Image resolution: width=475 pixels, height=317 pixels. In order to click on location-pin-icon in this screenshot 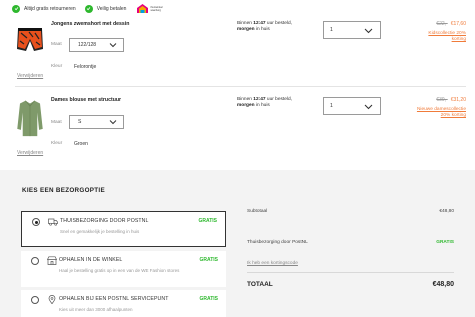, I will do `click(52, 299)`.